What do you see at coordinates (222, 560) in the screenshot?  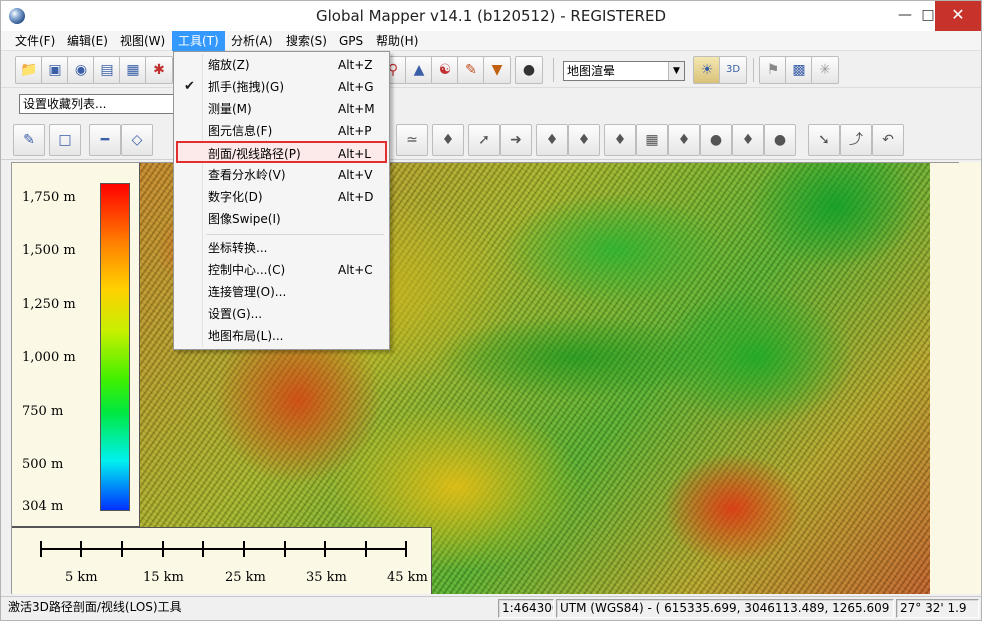 I see `scale-bar: 5 km 15 km 25 km 35 km 45 km` at bounding box center [222, 560].